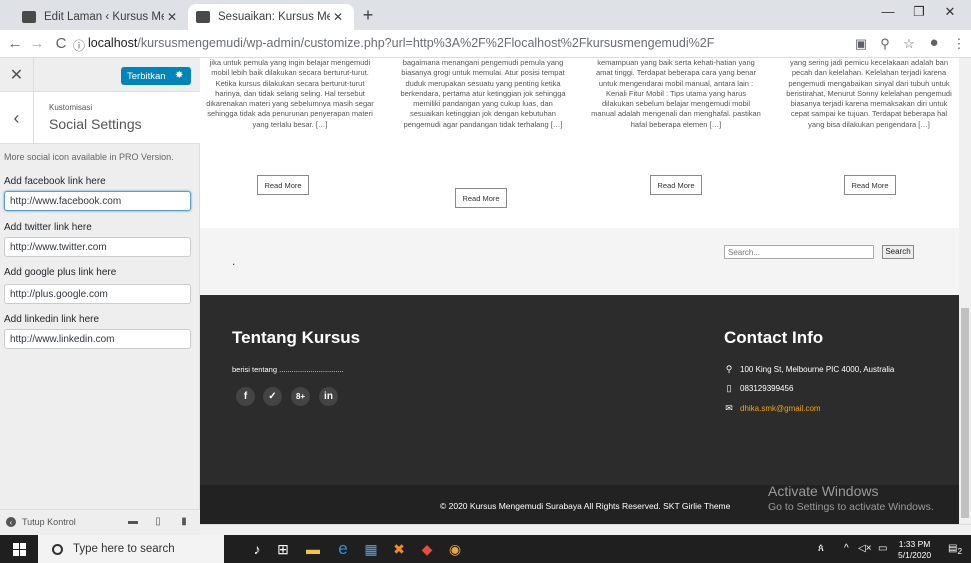 This screenshot has width=971, height=563. What do you see at coordinates (133, 522) in the screenshot?
I see `desktop-preview-icon: ▬` at bounding box center [133, 522].